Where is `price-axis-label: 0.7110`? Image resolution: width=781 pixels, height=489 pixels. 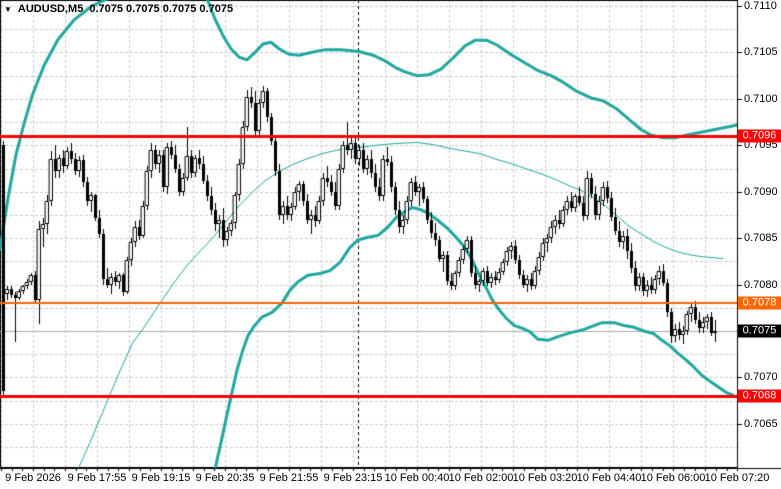 price-axis-label: 0.7110 is located at coordinates (760, 6).